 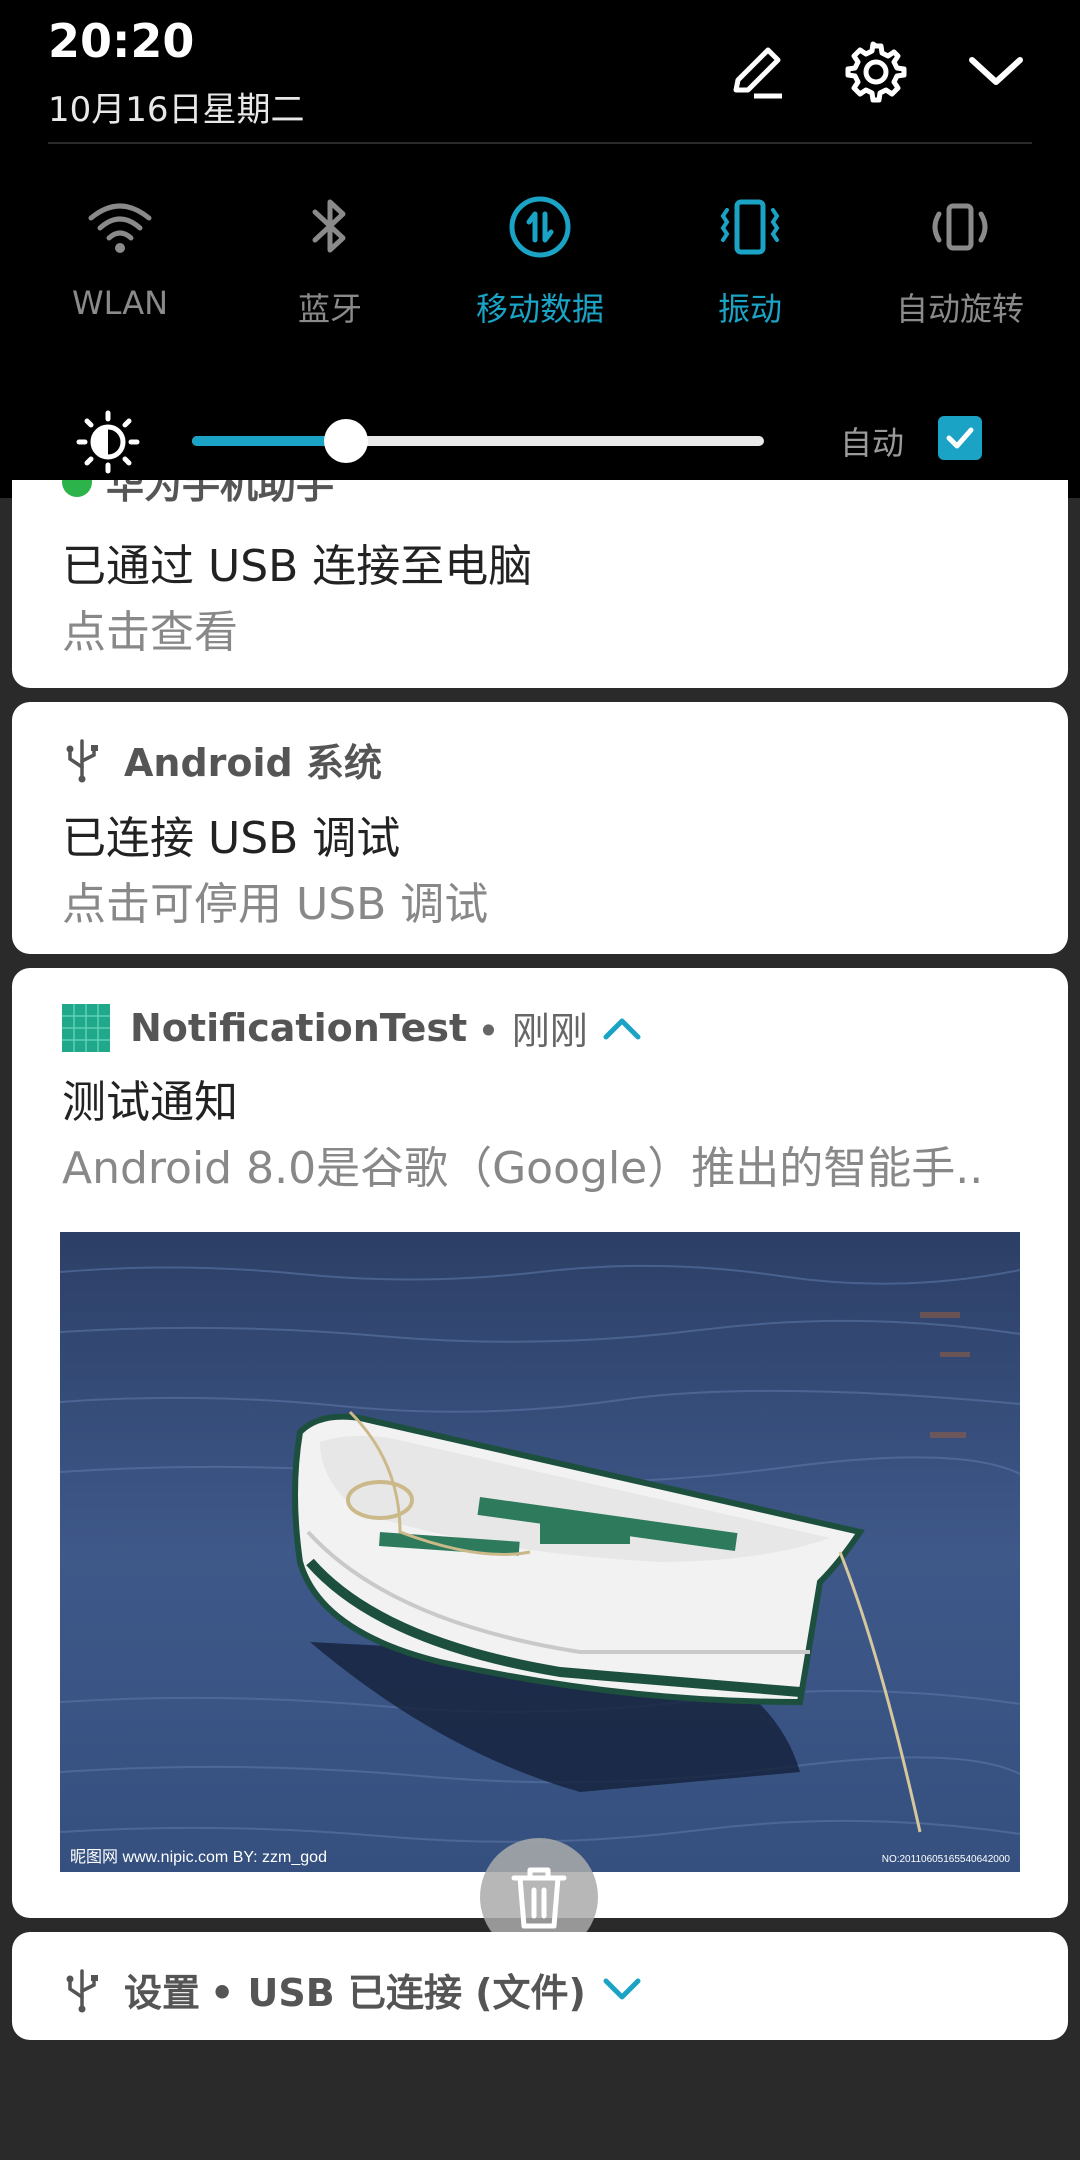 What do you see at coordinates (329, 309) in the screenshot?
I see `tile-bluetooth-label: 蓝牙` at bounding box center [329, 309].